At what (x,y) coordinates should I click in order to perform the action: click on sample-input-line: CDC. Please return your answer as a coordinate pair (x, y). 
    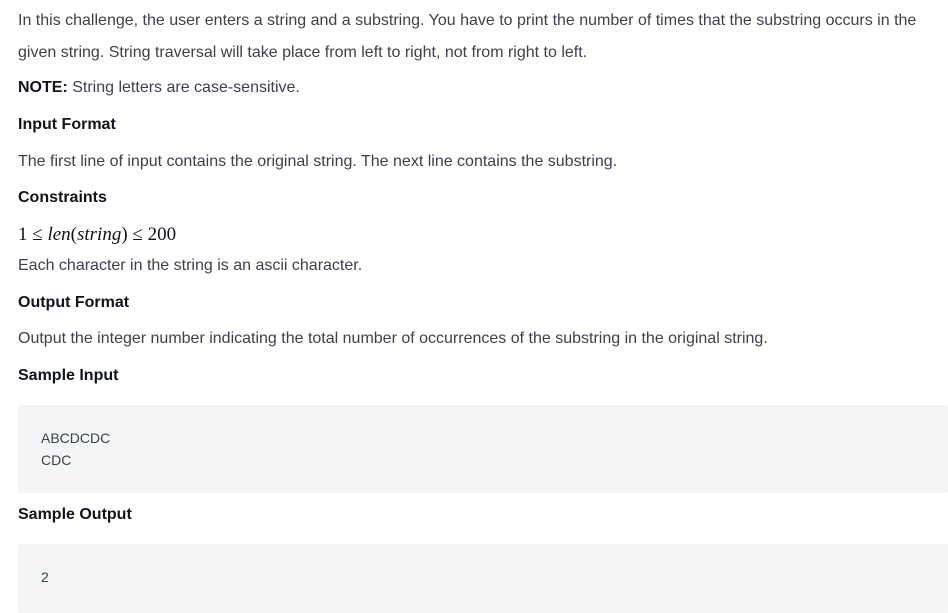
    Looking at the image, I should click on (56, 460).